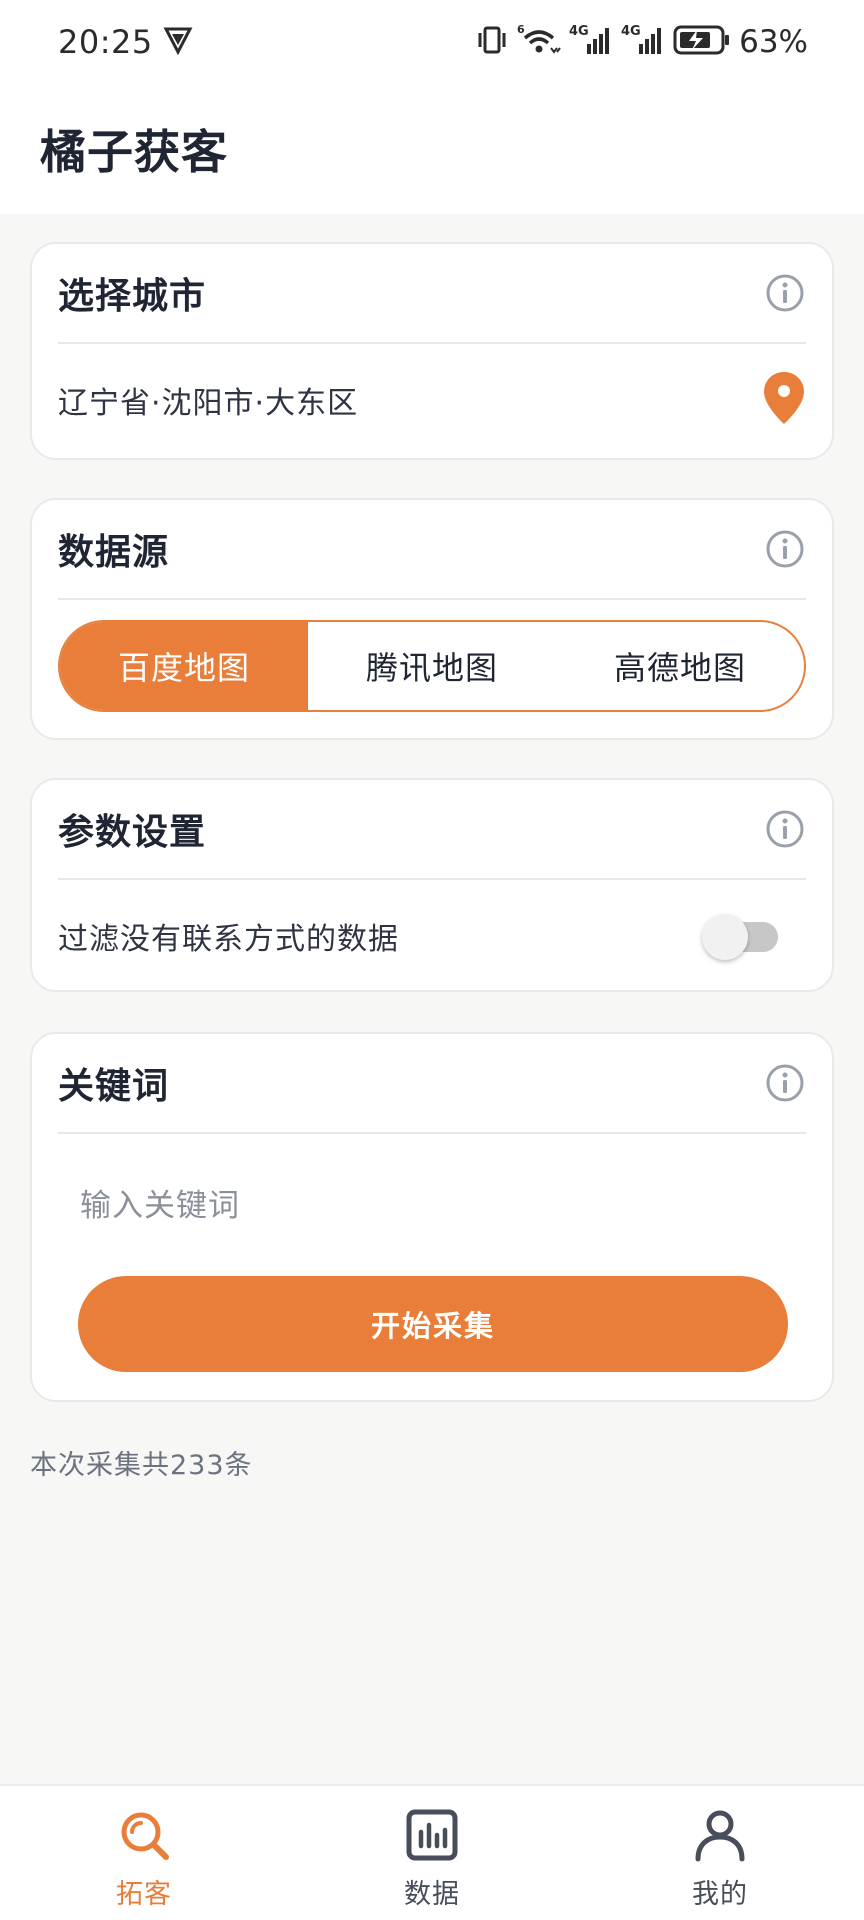 The image size is (864, 1920). I want to click on keyword-card-title: 关键词, so click(114, 1086).